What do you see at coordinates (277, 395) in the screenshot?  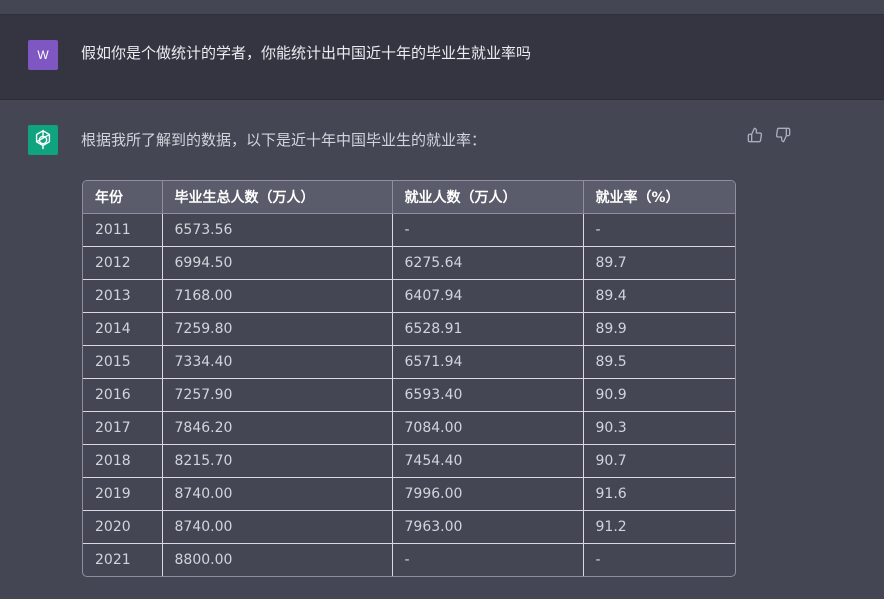 I see `cell-total-graduates: 7257.90` at bounding box center [277, 395].